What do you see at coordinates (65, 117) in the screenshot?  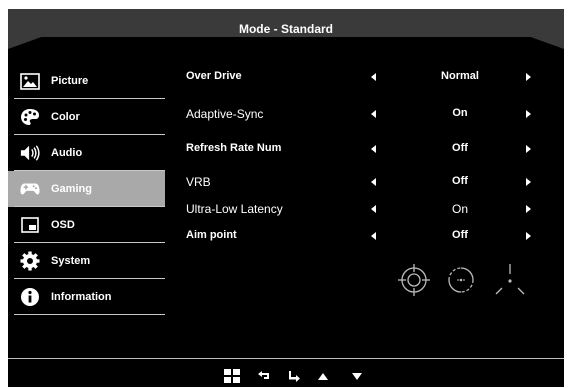 I see `sidebar-item-label: Color` at bounding box center [65, 117].